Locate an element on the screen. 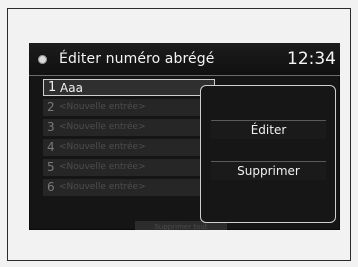 This screenshot has height=267, width=358. edit-button: Éditer is located at coordinates (268, 129).